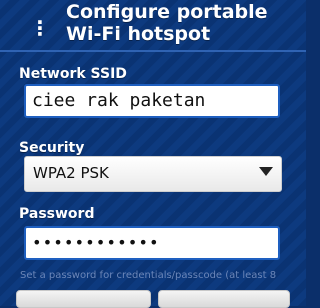  What do you see at coordinates (40, 28) in the screenshot?
I see `info-icon: ⋮` at bounding box center [40, 28].